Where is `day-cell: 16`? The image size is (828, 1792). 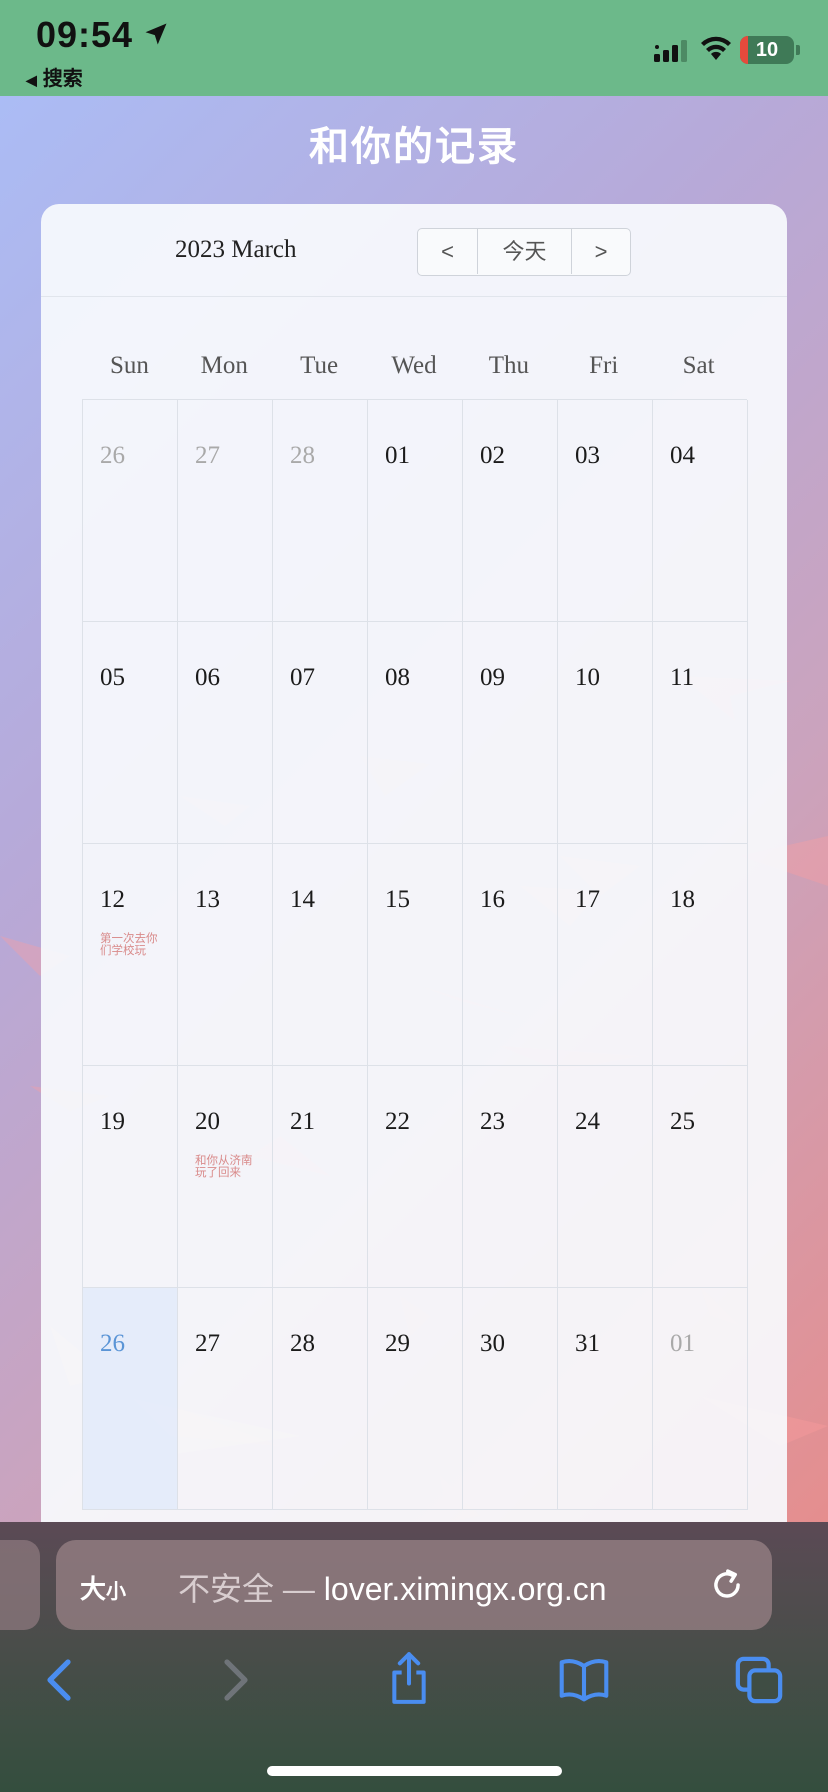
day-cell: 16 is located at coordinates (510, 955).